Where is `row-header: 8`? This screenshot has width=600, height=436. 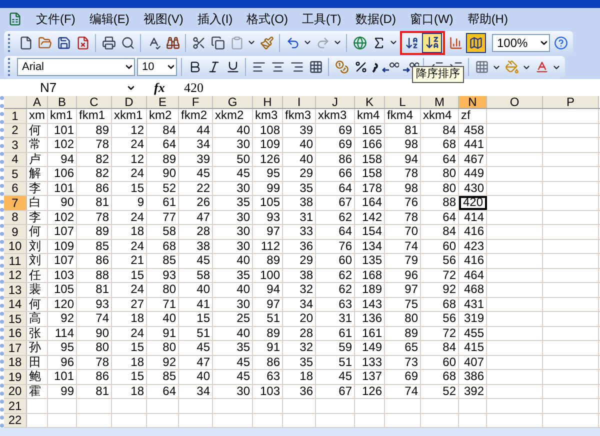
row-header: 8 is located at coordinates (15, 217).